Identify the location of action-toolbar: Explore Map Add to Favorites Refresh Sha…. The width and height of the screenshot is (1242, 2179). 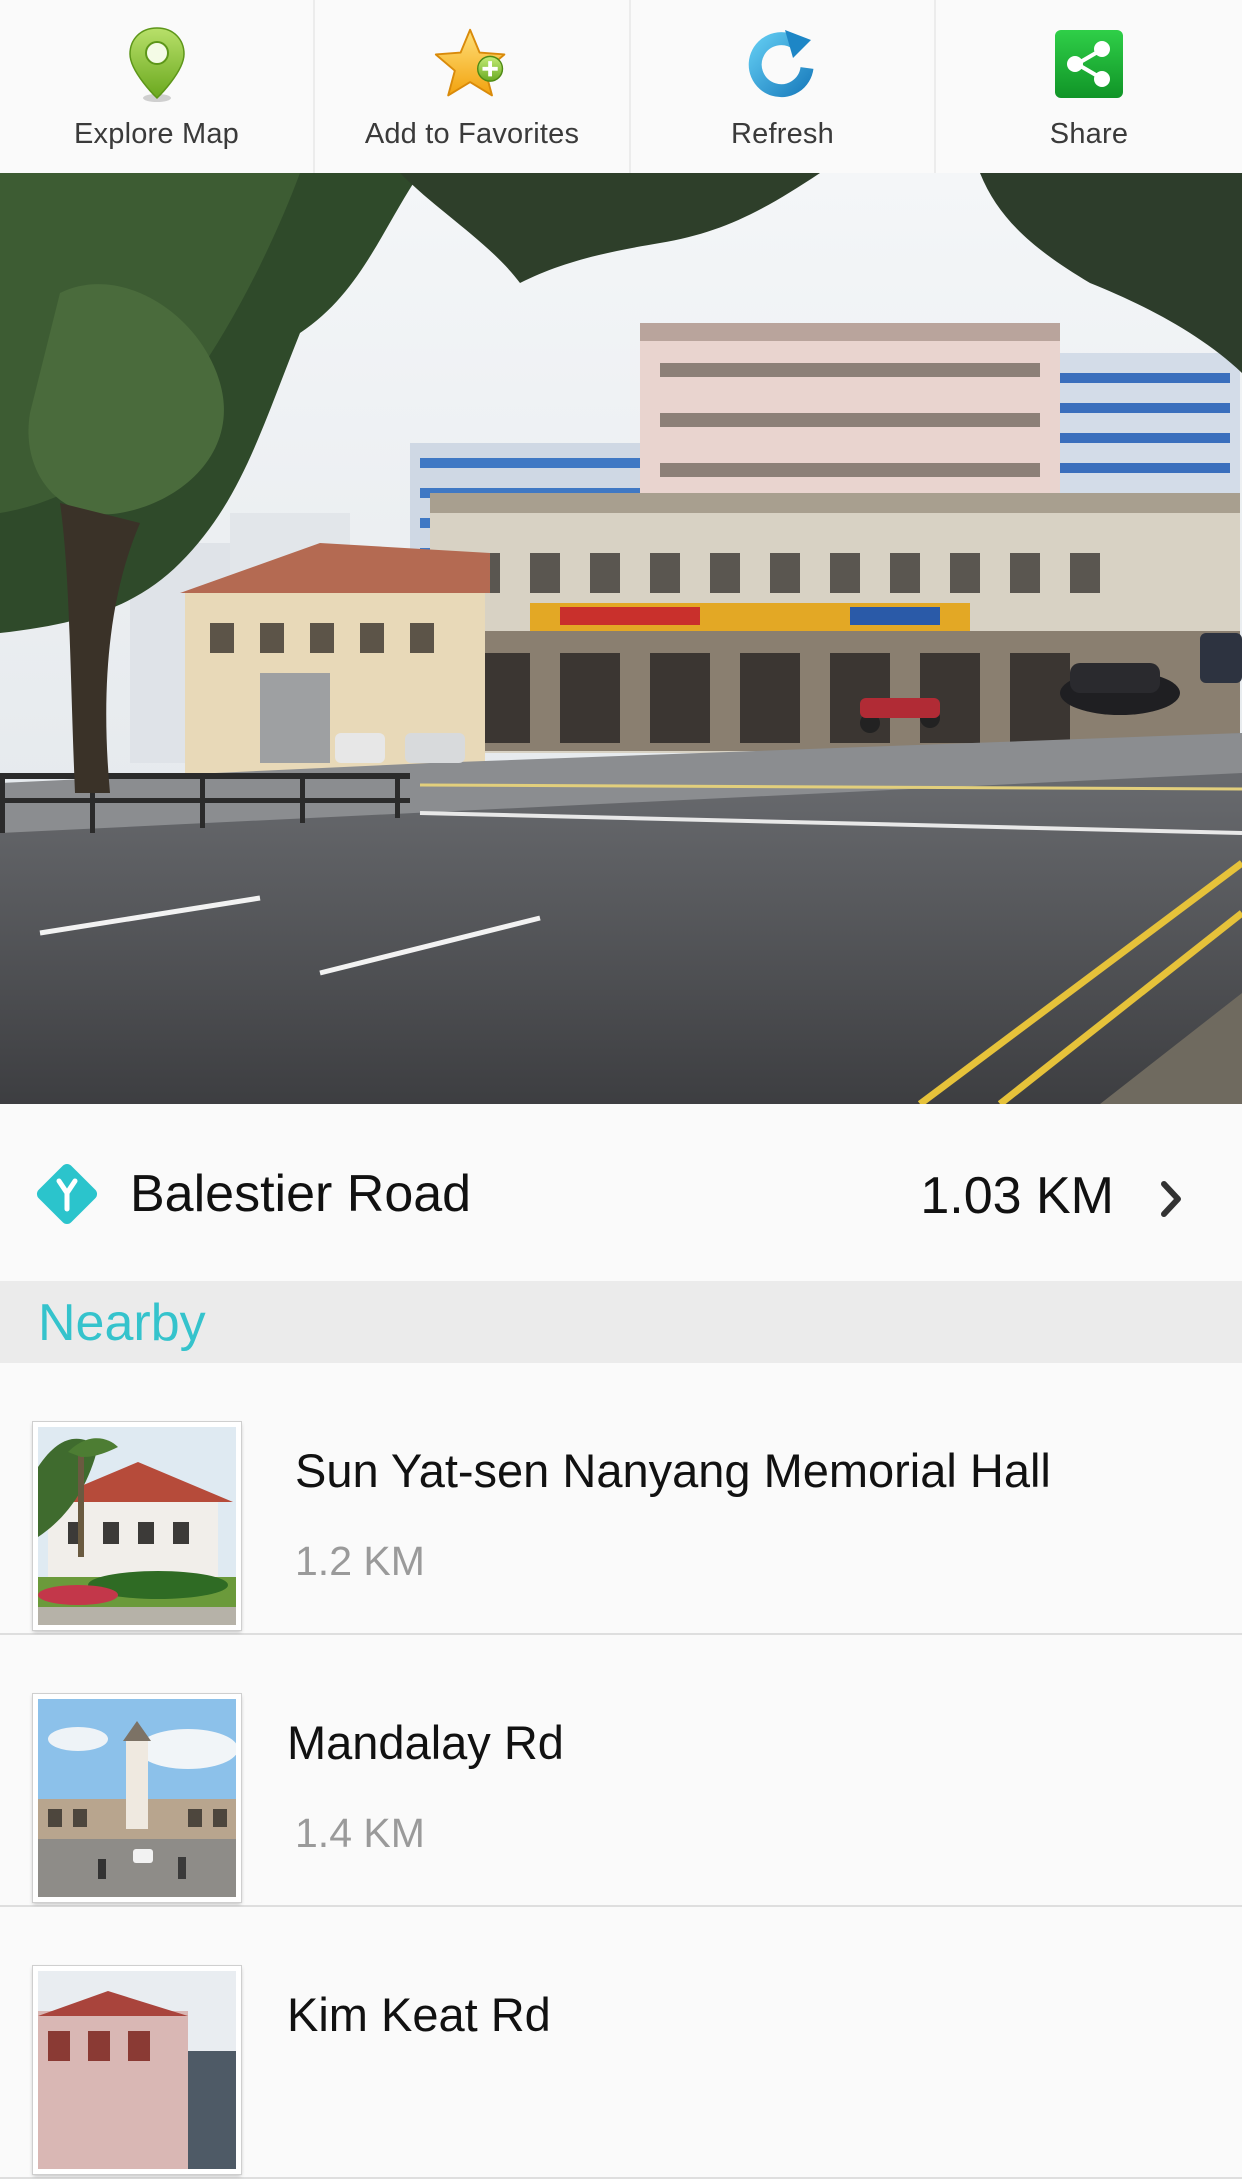
(621, 86).